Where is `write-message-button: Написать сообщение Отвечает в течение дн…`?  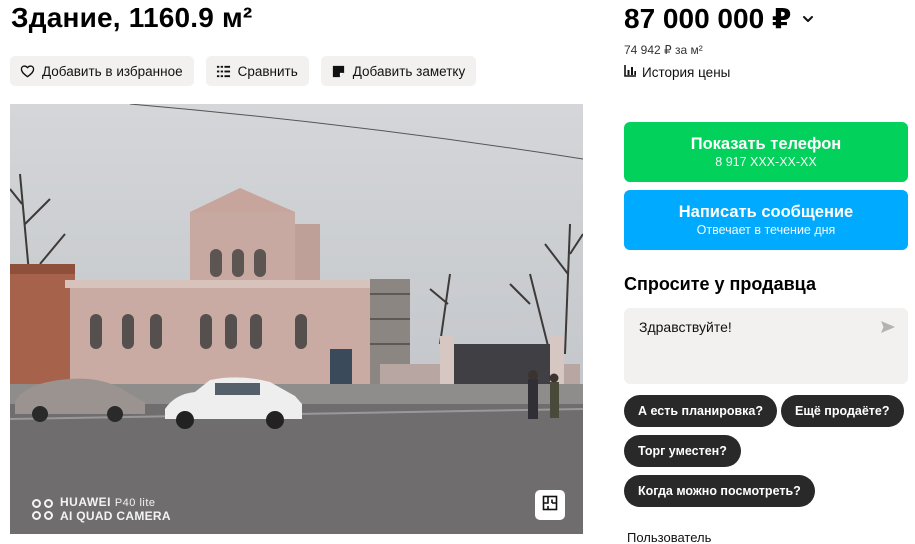 write-message-button: Написать сообщение Отвечает в течение дн… is located at coordinates (766, 220).